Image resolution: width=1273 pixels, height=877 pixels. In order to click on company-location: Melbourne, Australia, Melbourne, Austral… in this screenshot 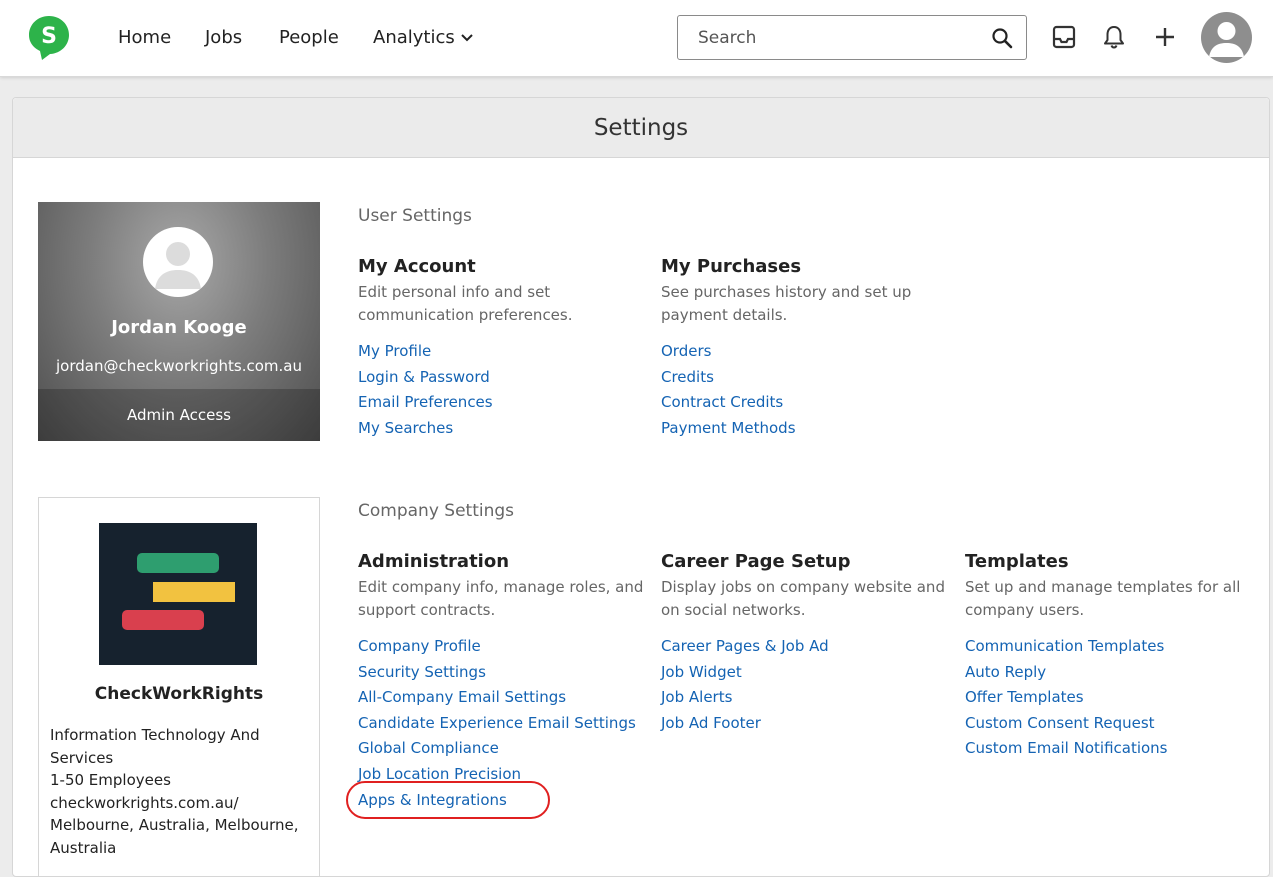, I will do `click(174, 836)`.